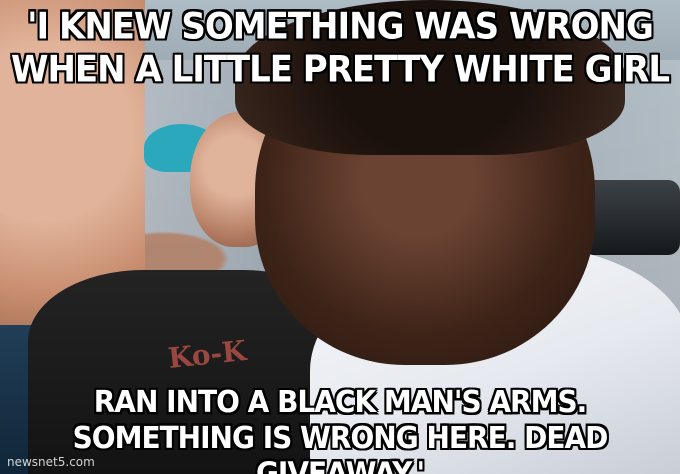 The width and height of the screenshot is (680, 474). Describe the element at coordinates (340, 70) in the screenshot. I see `top-caption-line-2: WHEN A LITTLE PRETTY WHITE GIRL` at that location.